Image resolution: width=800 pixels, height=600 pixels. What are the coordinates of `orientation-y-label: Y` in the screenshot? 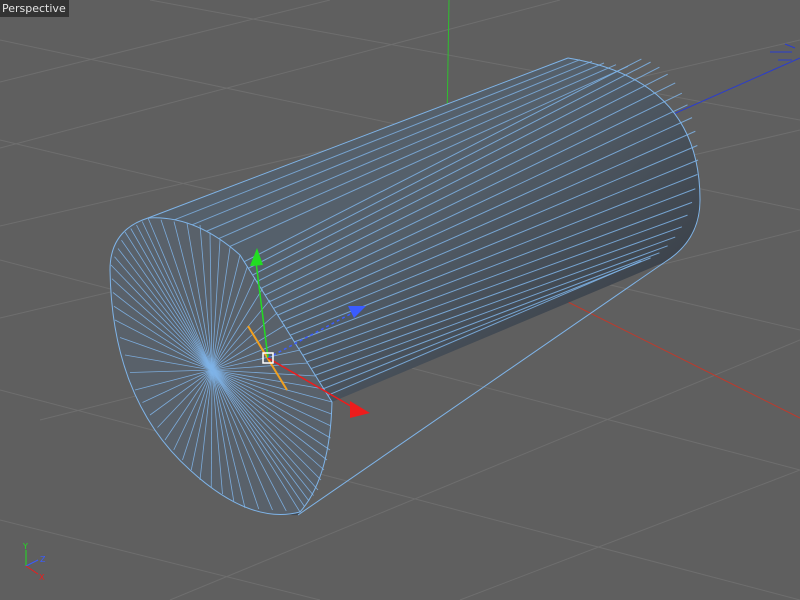 It's located at (25, 546).